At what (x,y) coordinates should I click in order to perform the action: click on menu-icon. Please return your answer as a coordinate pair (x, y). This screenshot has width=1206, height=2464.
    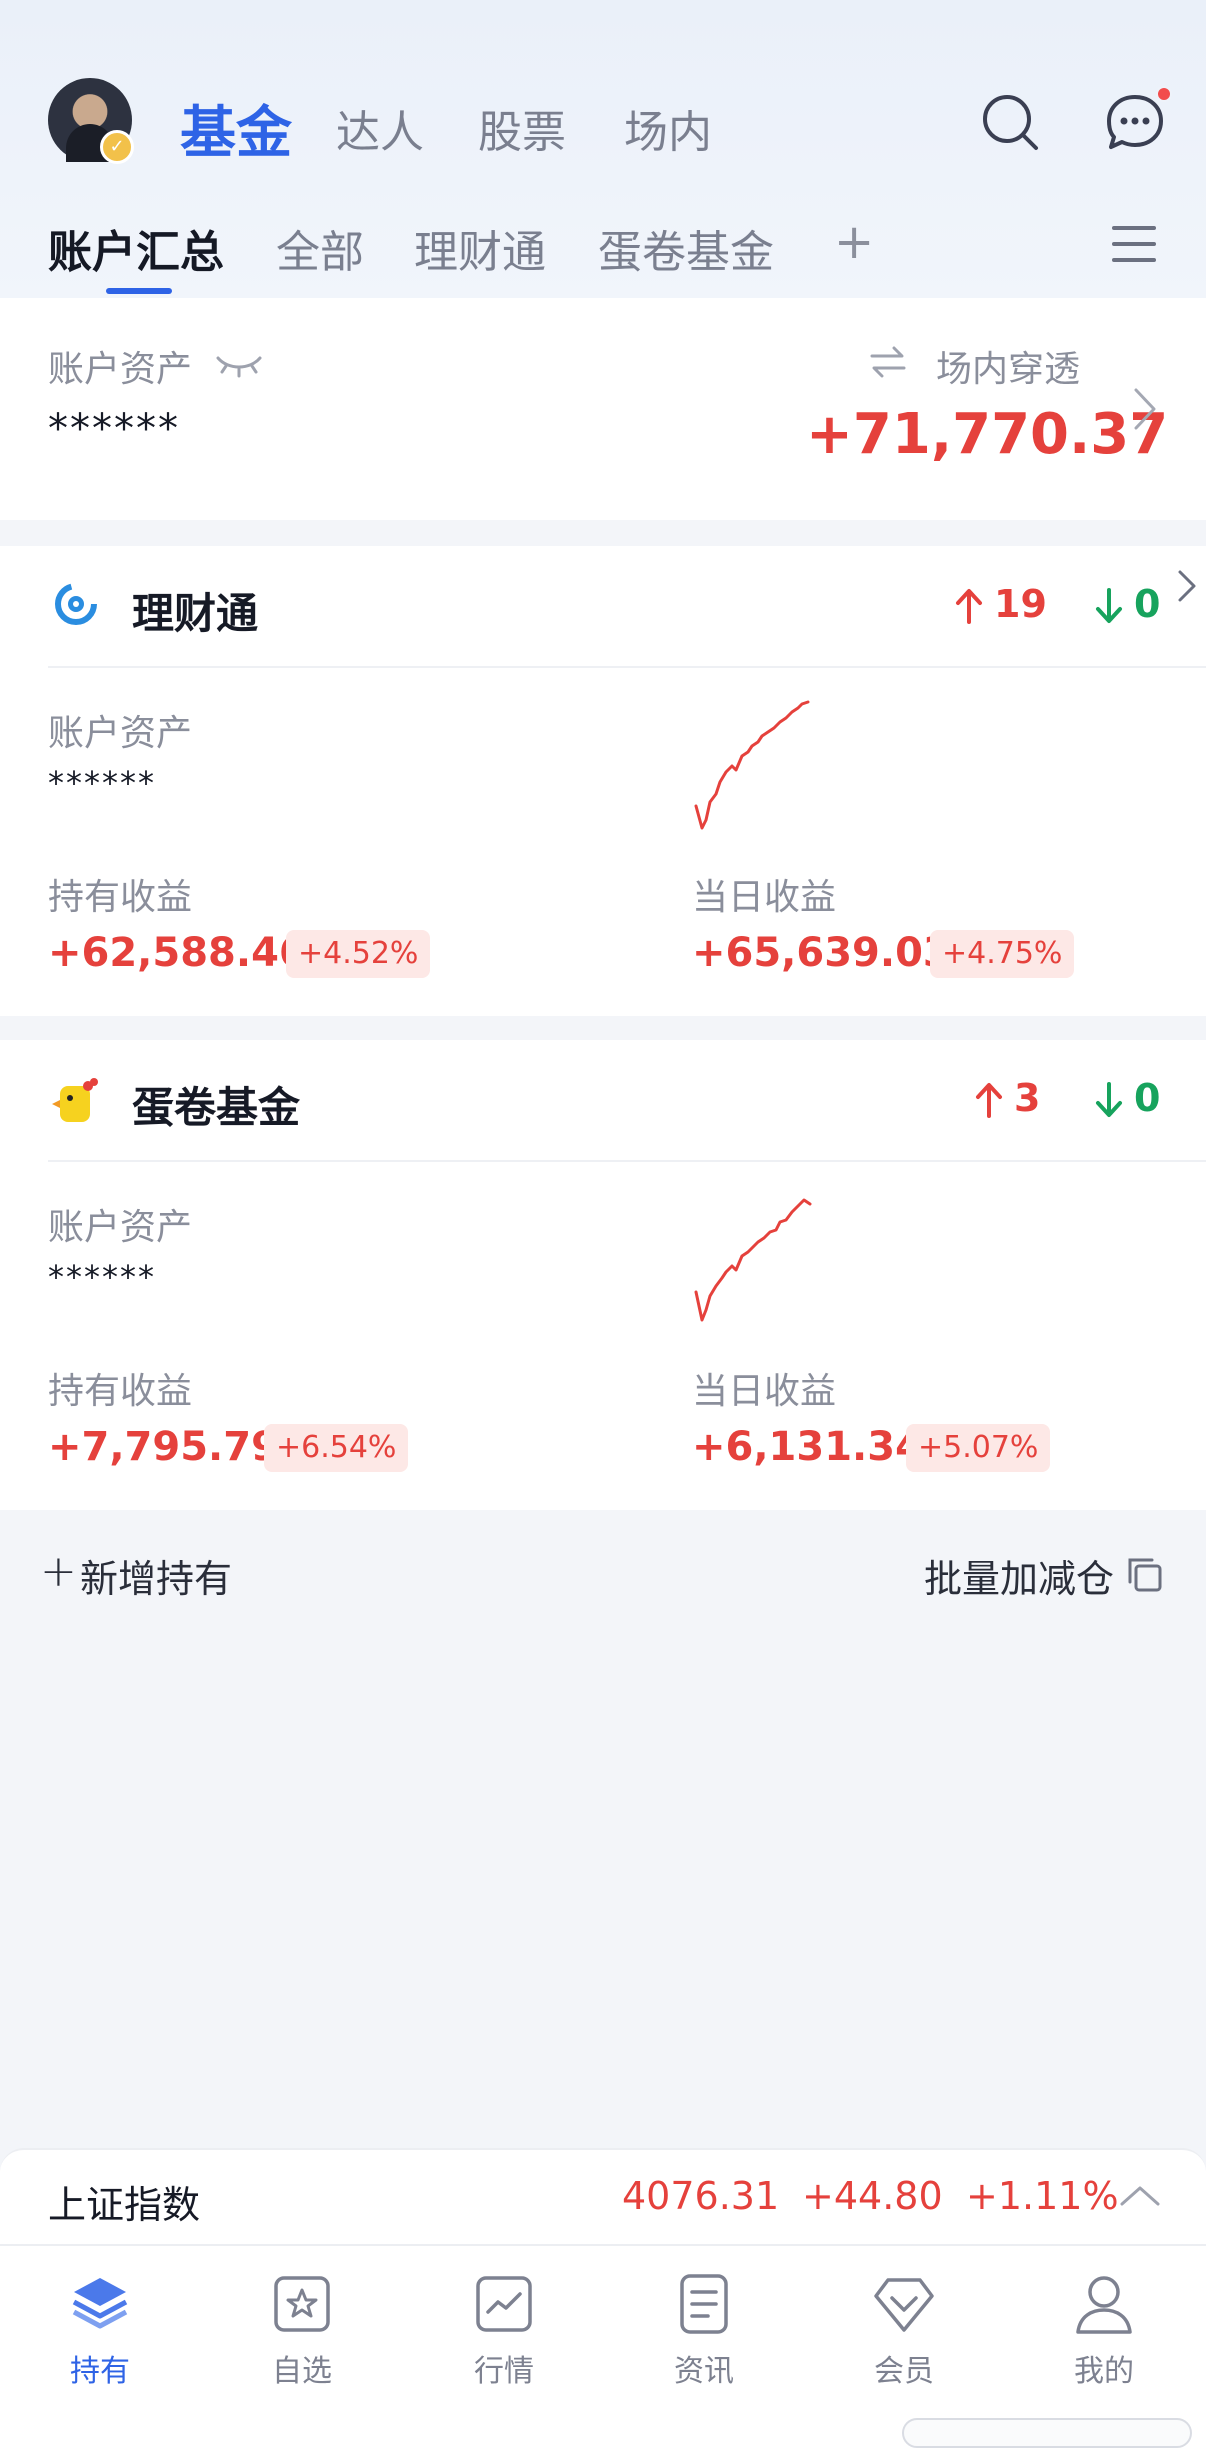
    Looking at the image, I should click on (1134, 246).